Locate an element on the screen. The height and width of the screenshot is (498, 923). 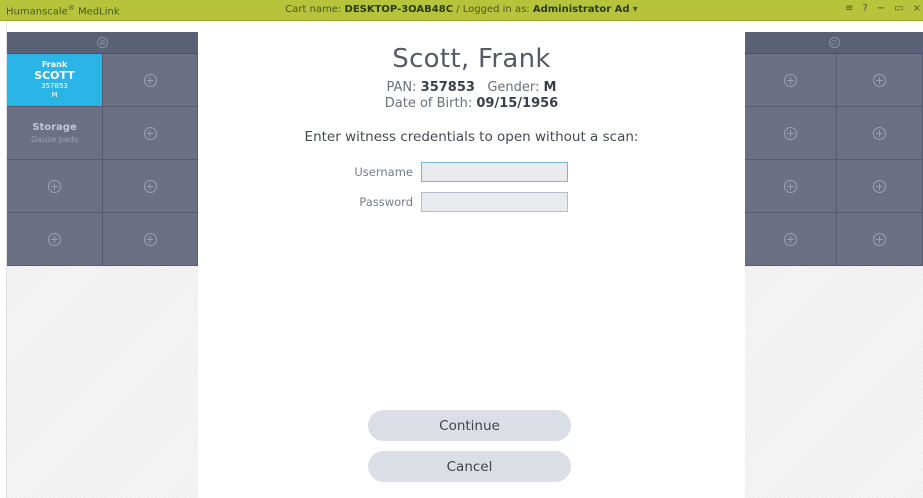
drawer-cell-storage: Storage Gauze pads is located at coordinates (55, 133).